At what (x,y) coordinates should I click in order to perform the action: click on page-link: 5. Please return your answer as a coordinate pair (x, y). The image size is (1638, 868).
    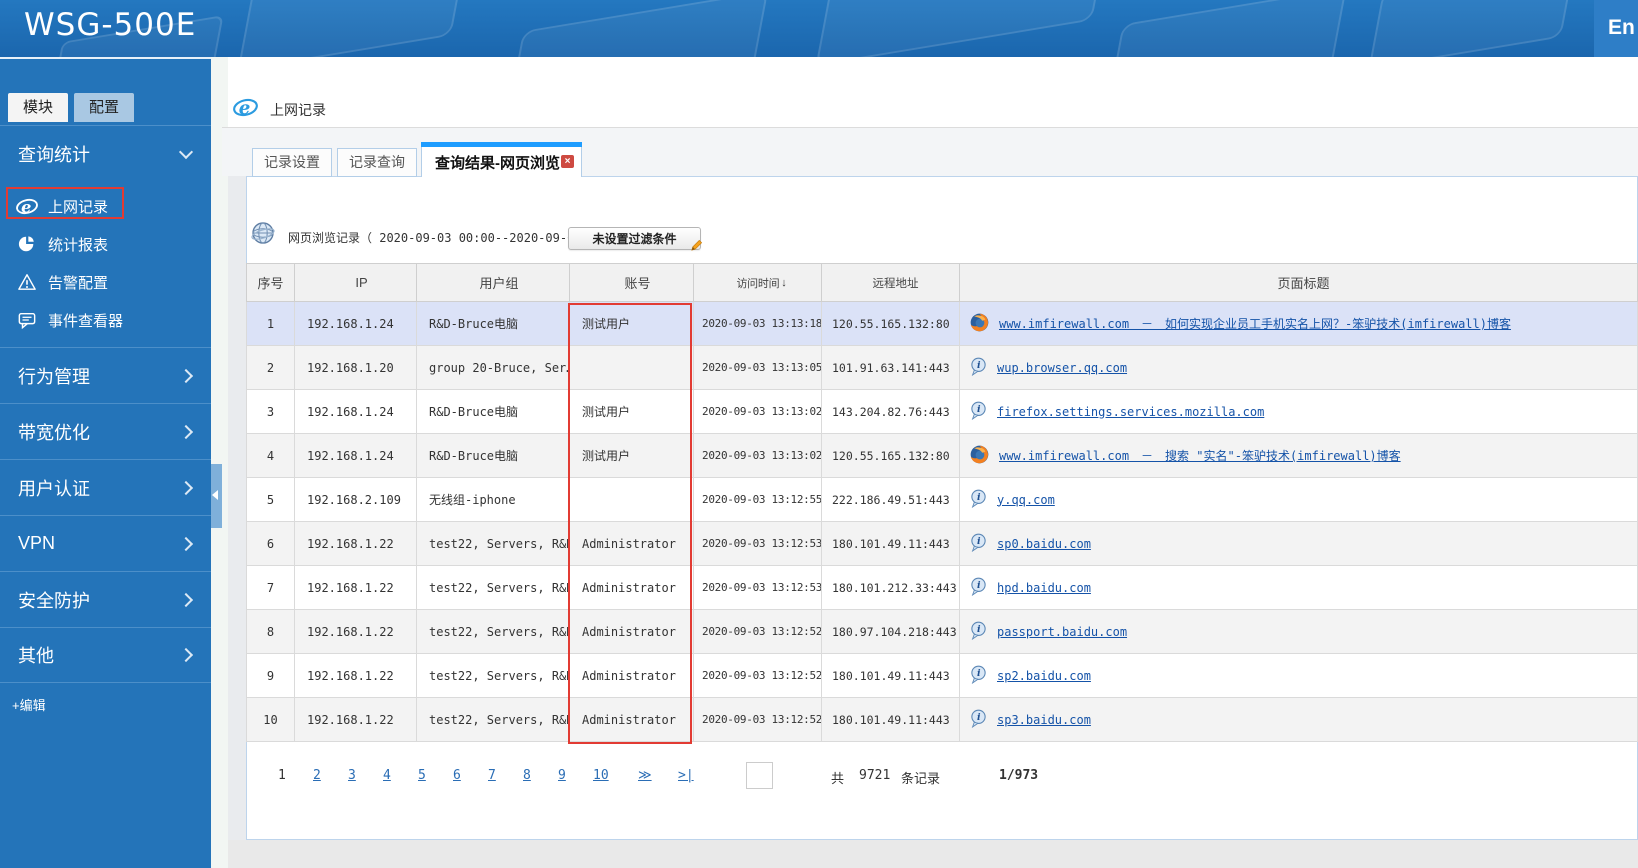
    Looking at the image, I should click on (422, 775).